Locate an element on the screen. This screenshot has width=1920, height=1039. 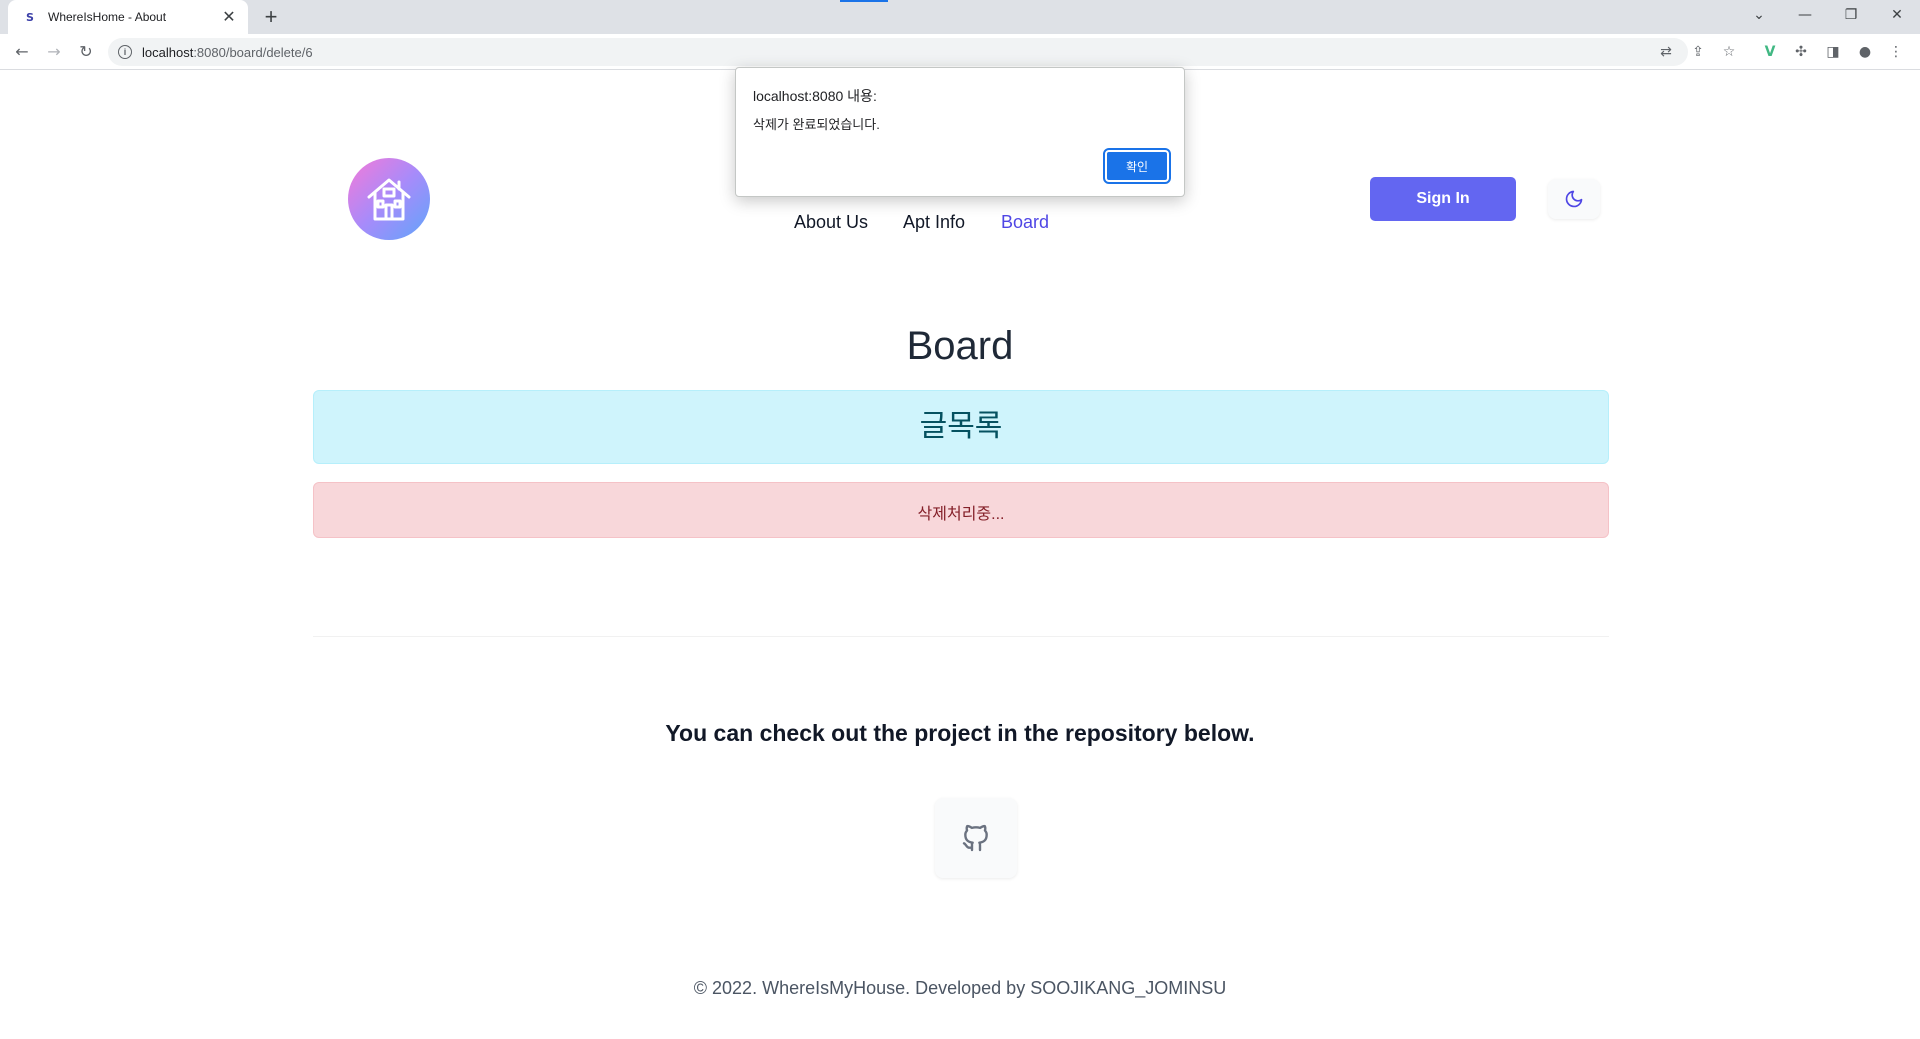
sign-in-button: Sign In is located at coordinates (1443, 199).